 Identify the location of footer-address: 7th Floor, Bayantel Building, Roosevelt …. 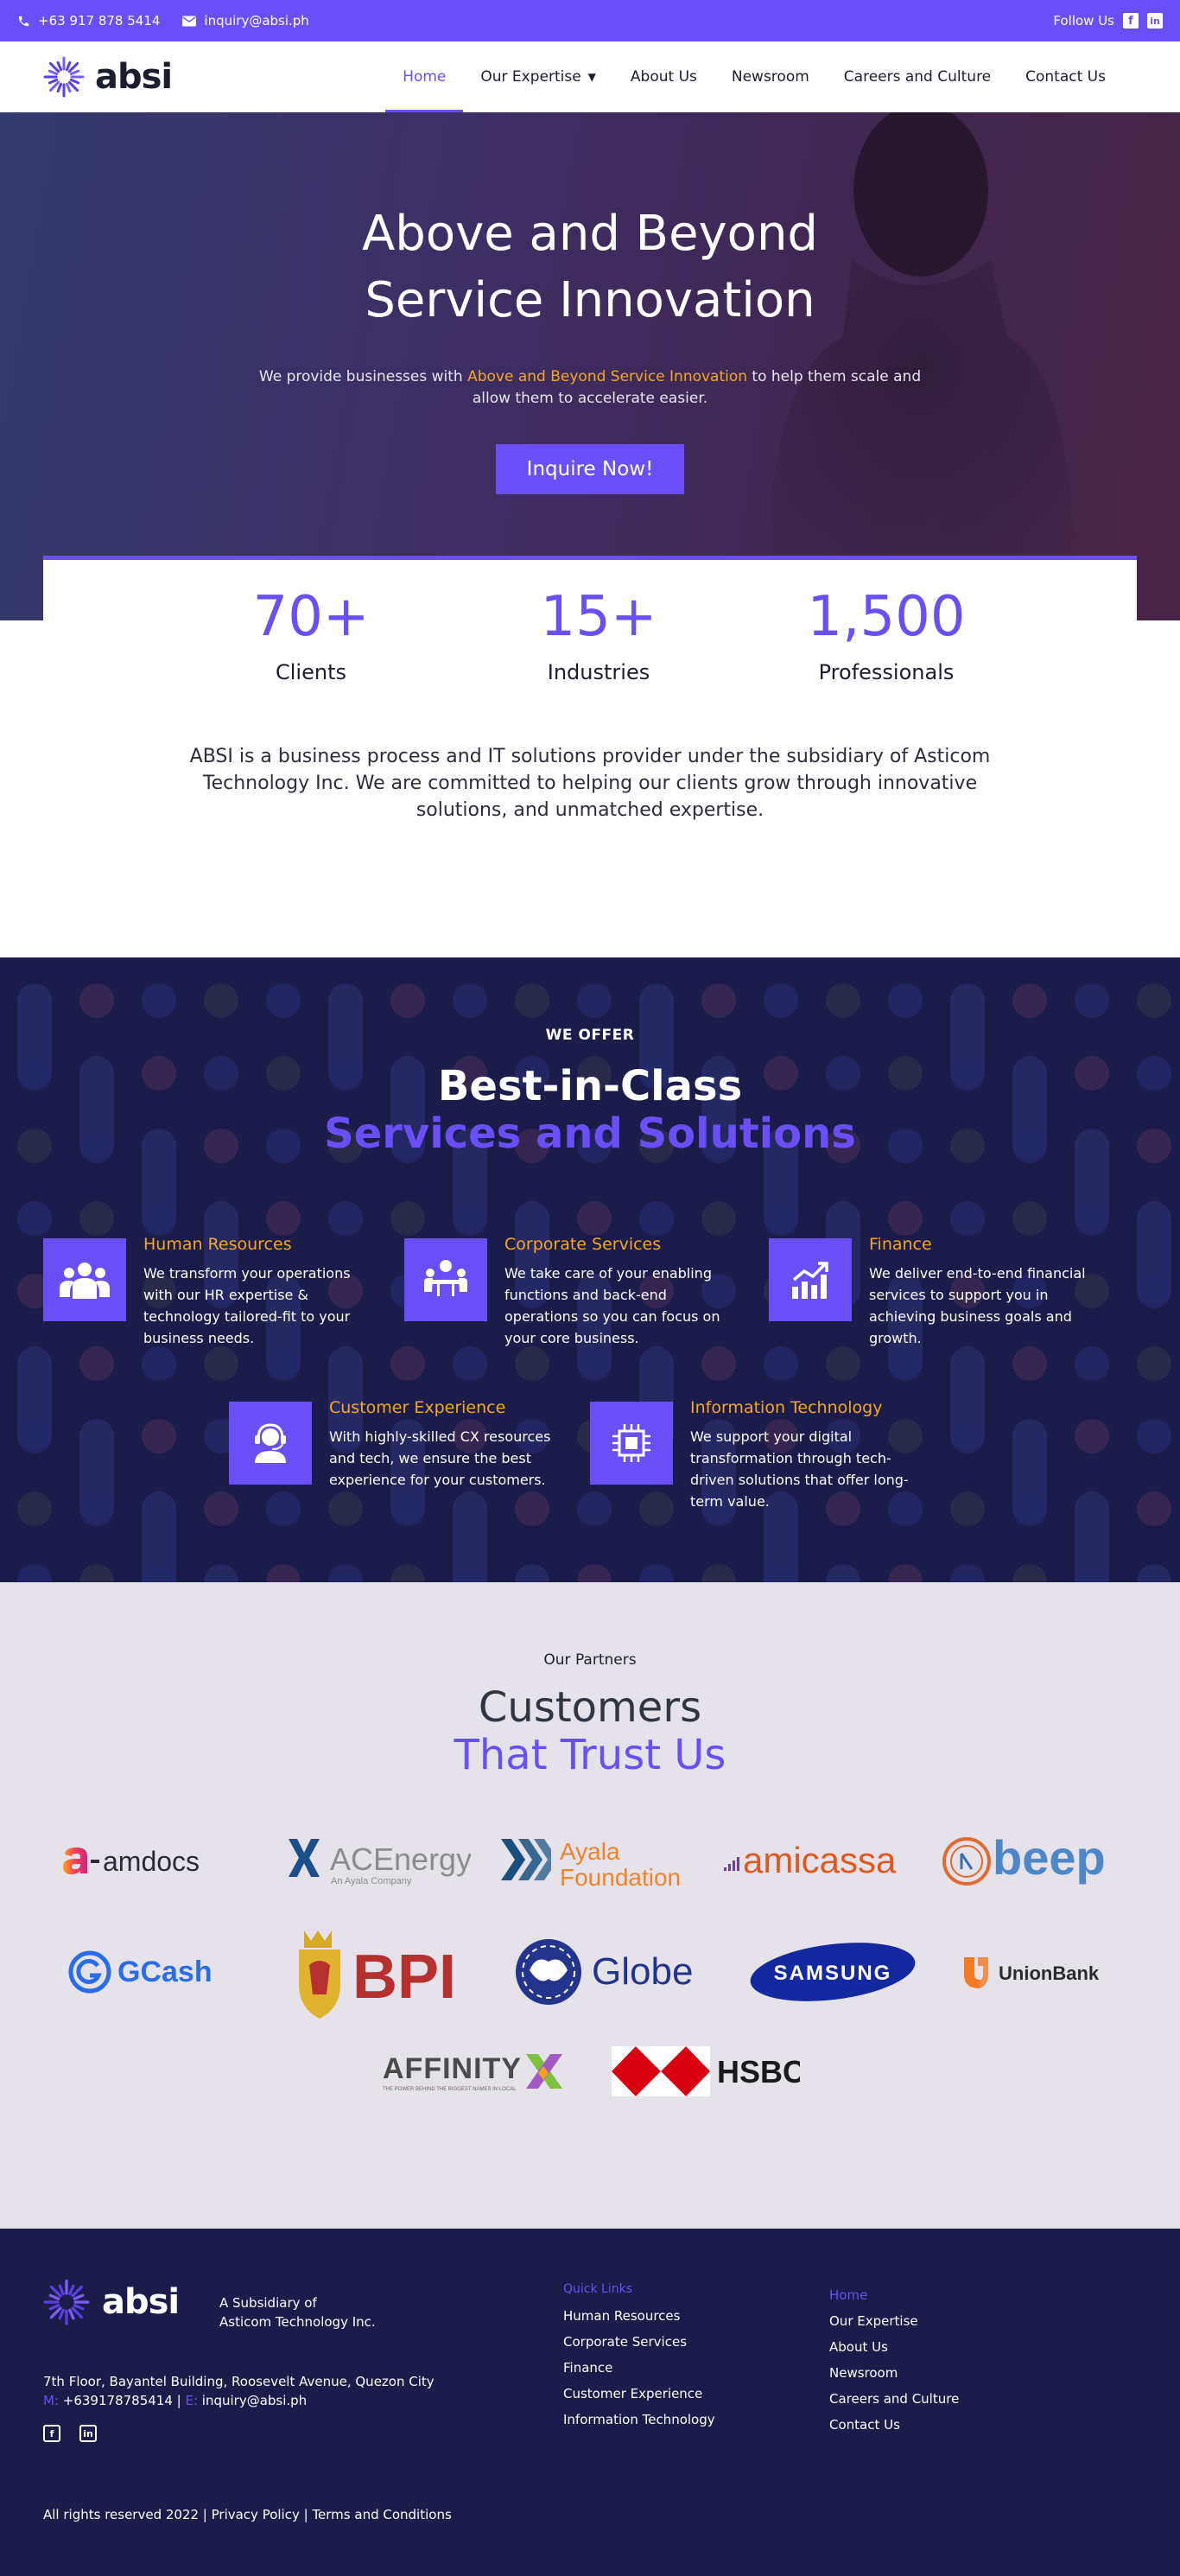
(239, 2382).